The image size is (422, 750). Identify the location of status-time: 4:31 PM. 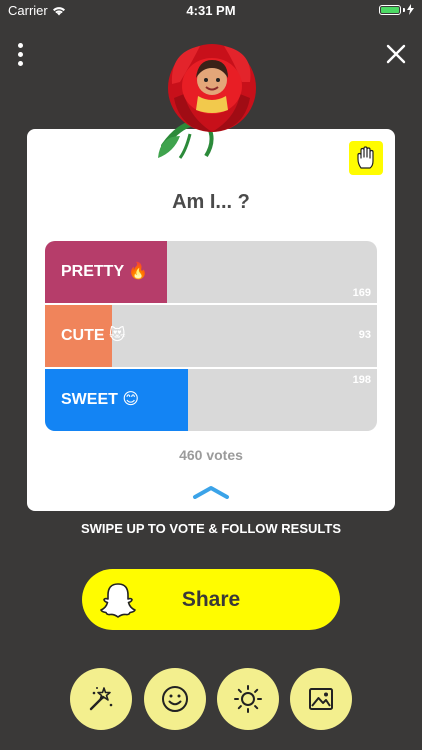
(211, 10).